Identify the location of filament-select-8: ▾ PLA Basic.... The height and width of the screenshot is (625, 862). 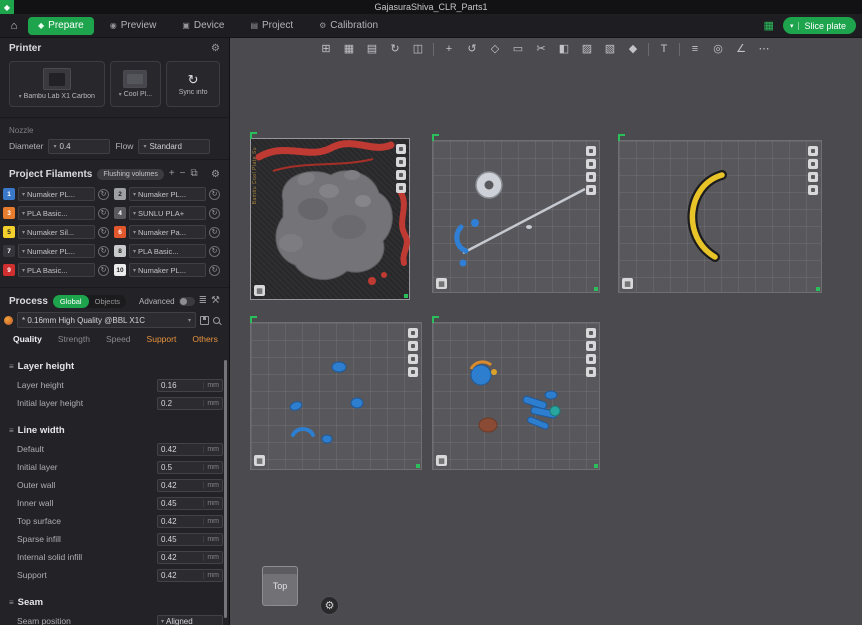
(167, 251).